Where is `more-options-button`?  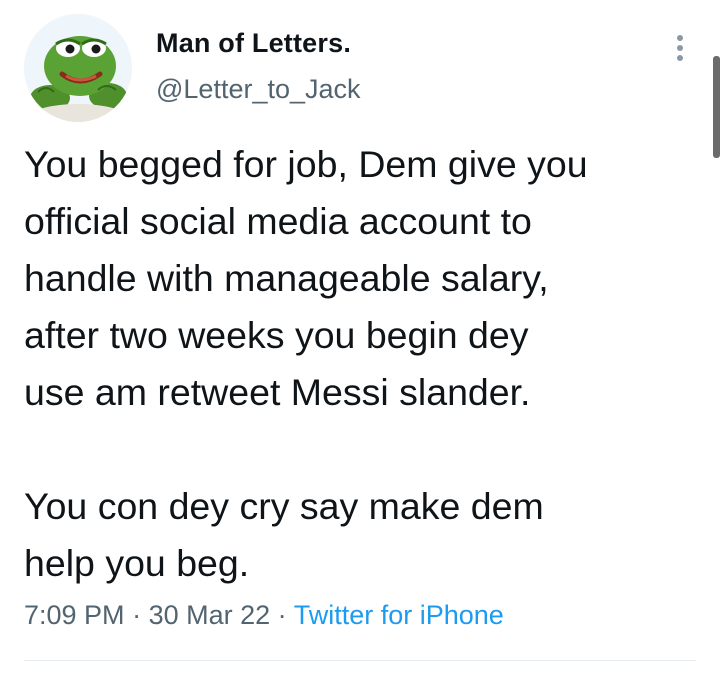
more-options-button is located at coordinates (680, 48).